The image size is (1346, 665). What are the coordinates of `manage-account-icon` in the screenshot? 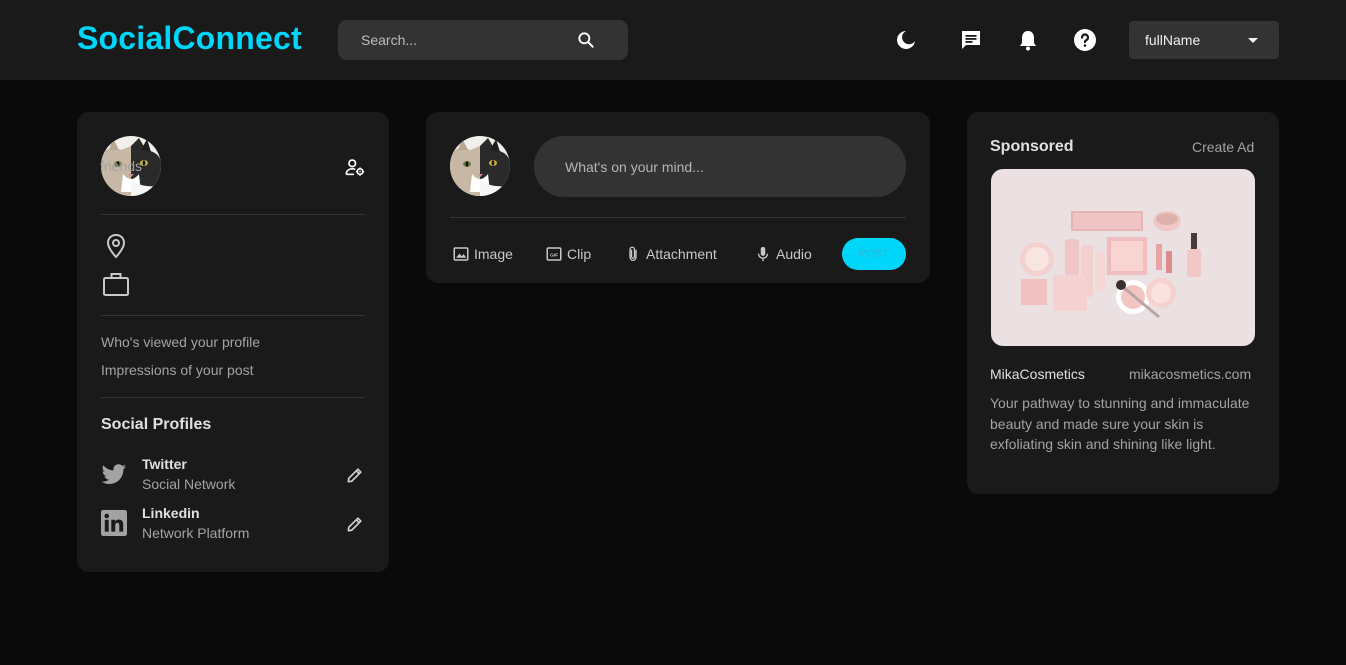 It's located at (355, 167).